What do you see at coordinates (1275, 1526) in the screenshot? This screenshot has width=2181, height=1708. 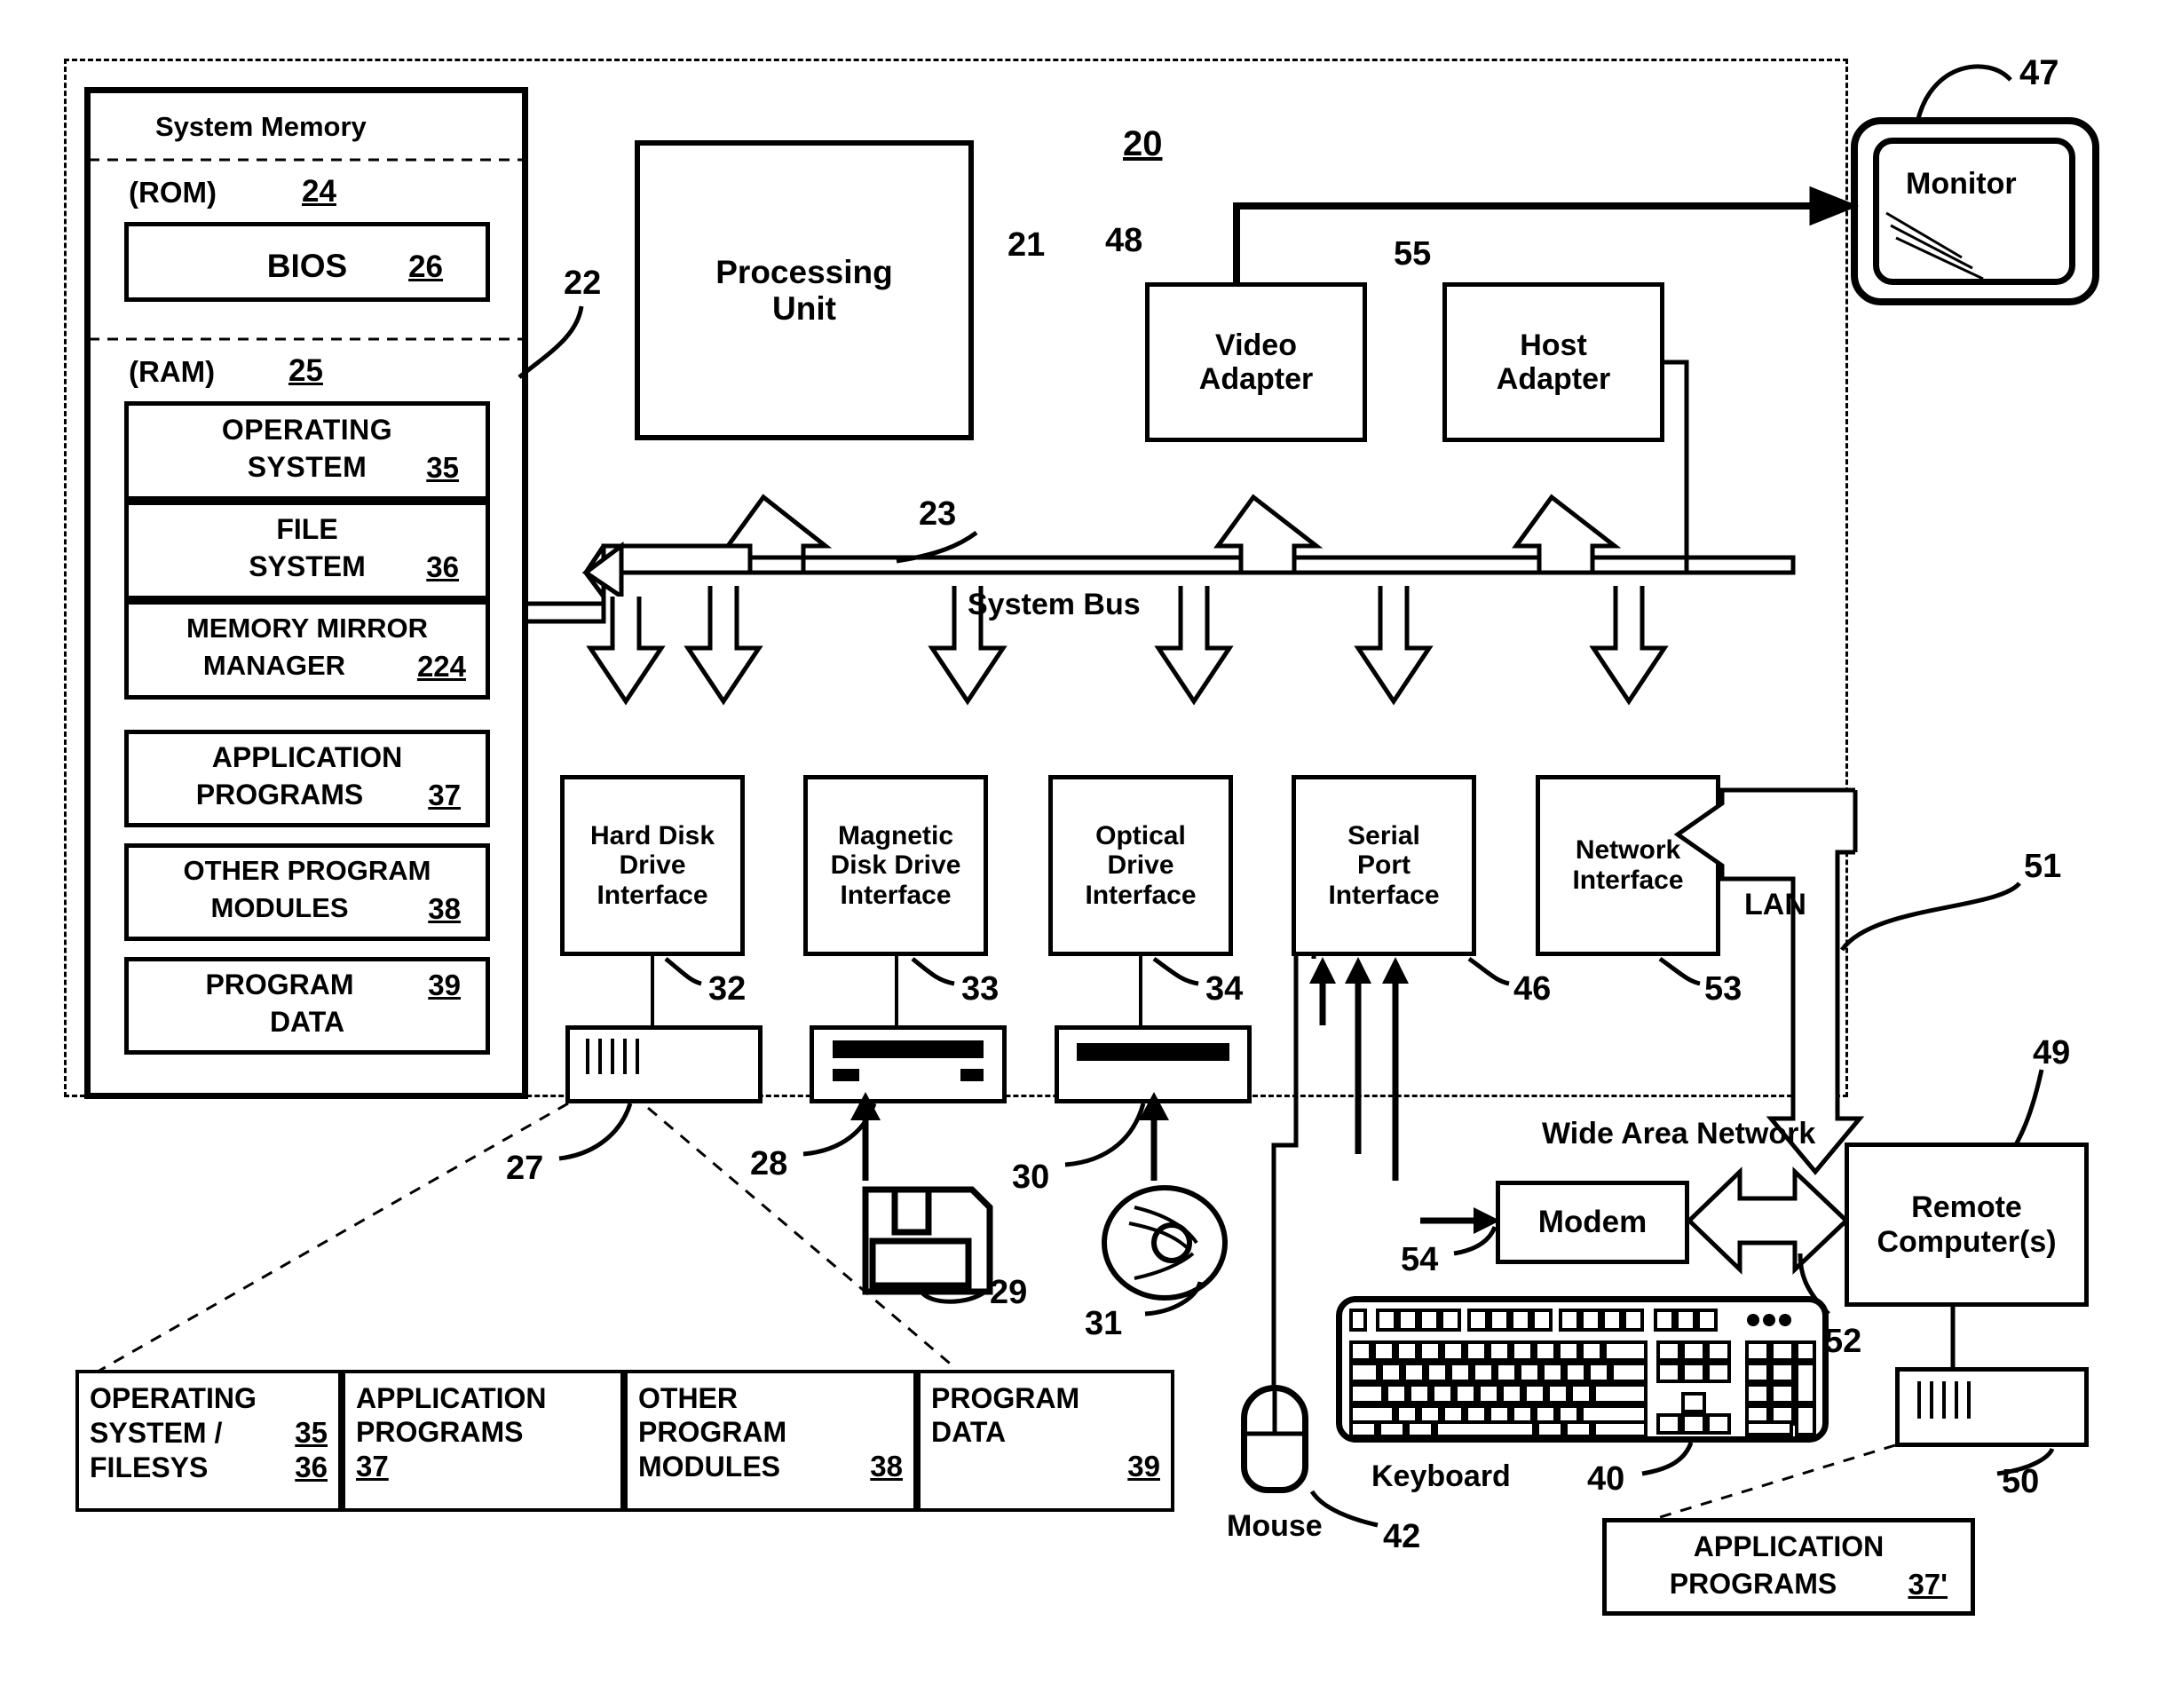 I see `mouse-label: Mouse` at bounding box center [1275, 1526].